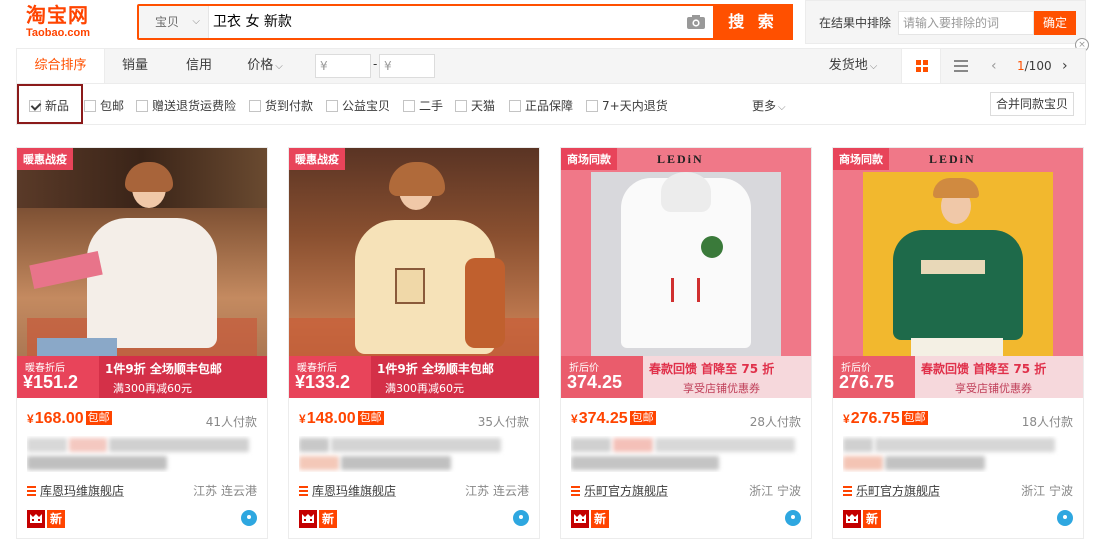  I want to click on filter-return-insurance: 赠送退货运费险, so click(186, 105).